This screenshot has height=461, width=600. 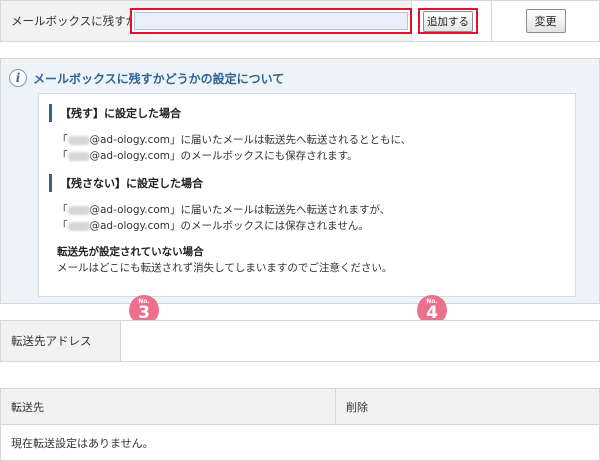 I want to click on nokeep-case-heading: 【残さない】に設定した場合, so click(x=126, y=183).